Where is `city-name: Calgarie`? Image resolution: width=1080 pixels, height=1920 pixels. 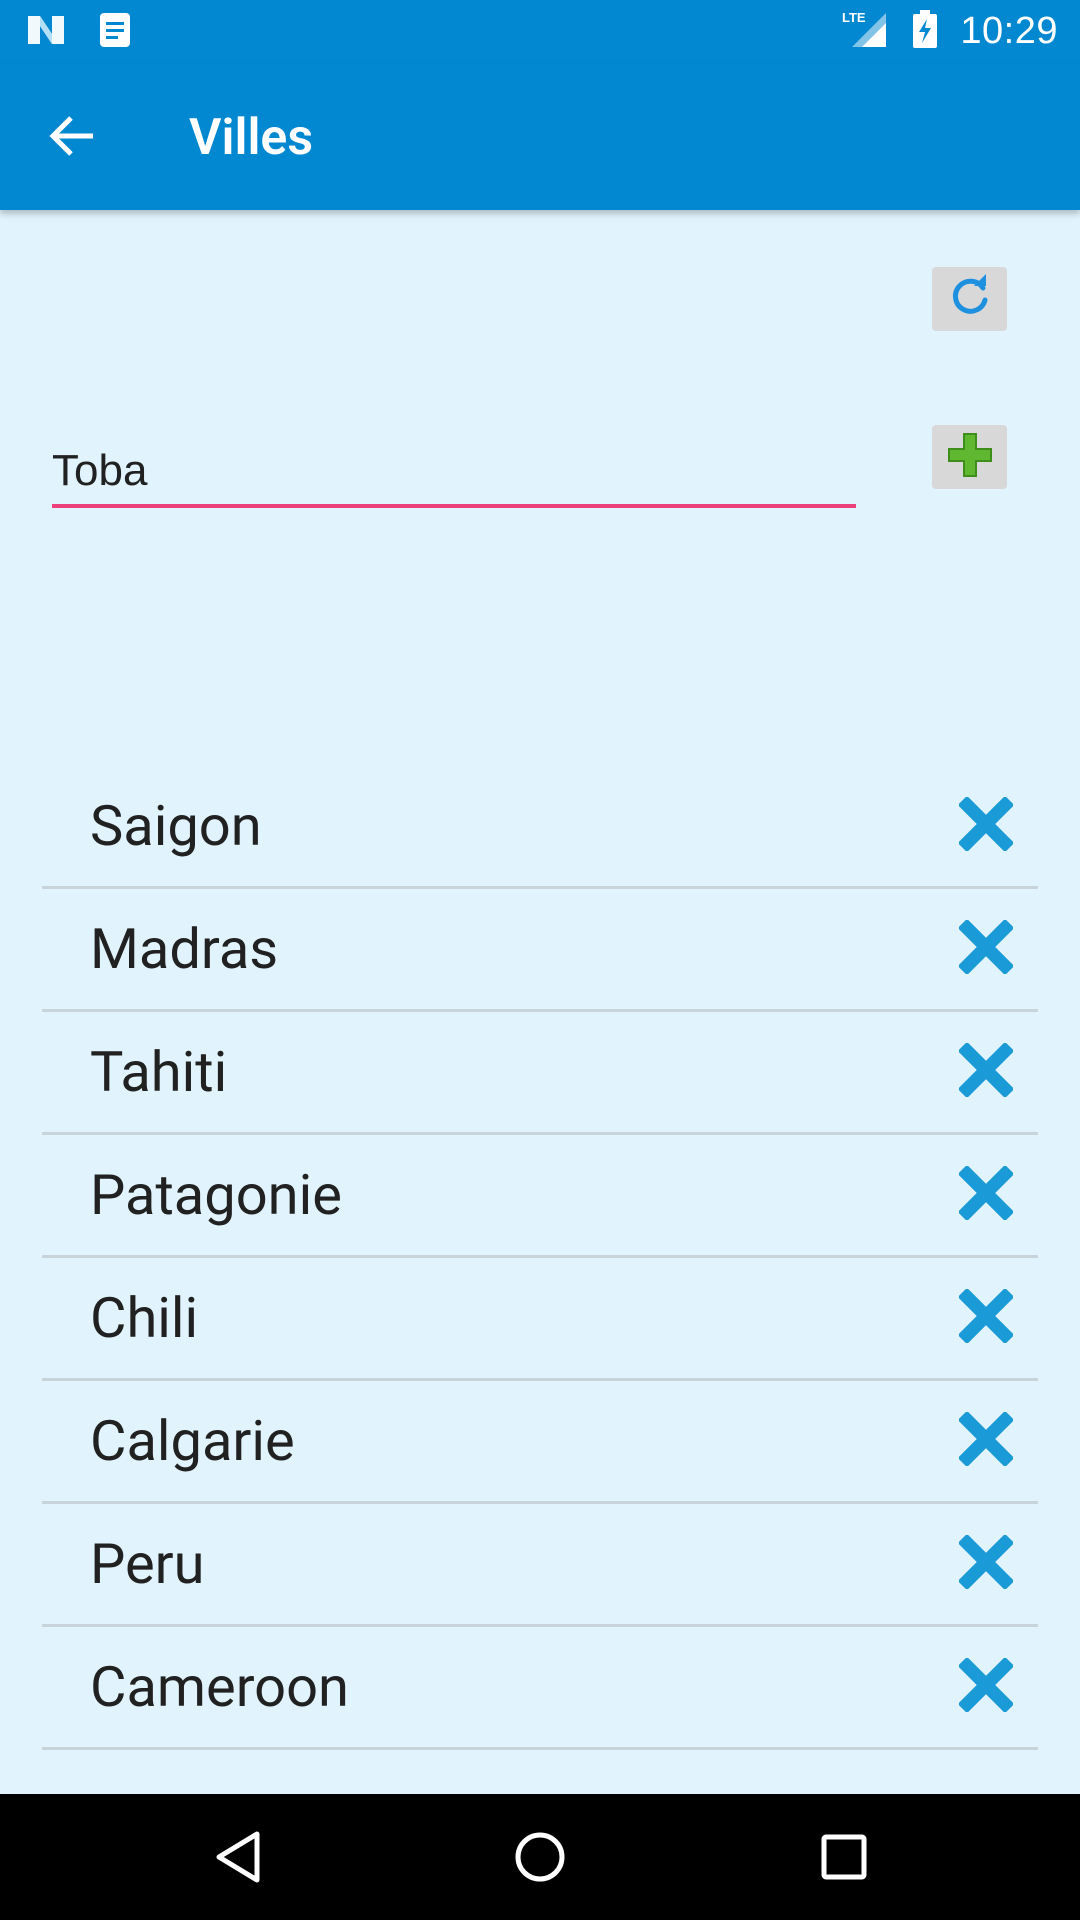
city-name: Calgarie is located at coordinates (192, 1441).